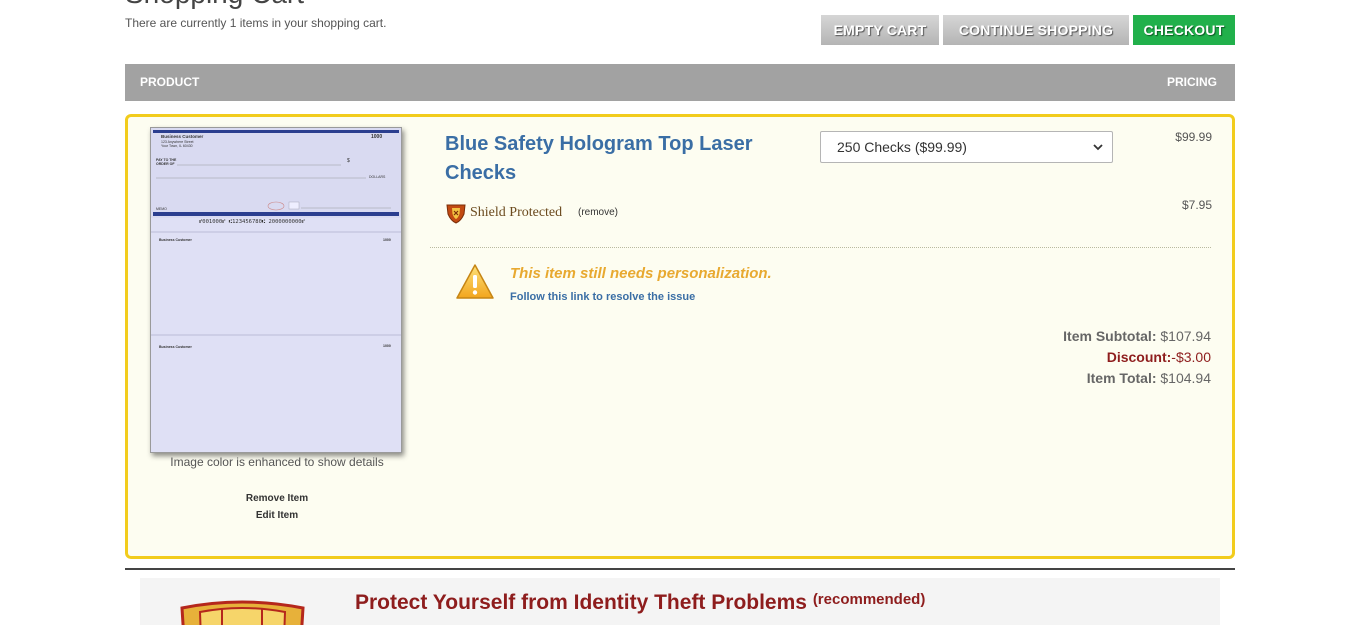 The width and height of the screenshot is (1360, 625). I want to click on shield-protected-logo: Shield Protected, so click(509, 213).